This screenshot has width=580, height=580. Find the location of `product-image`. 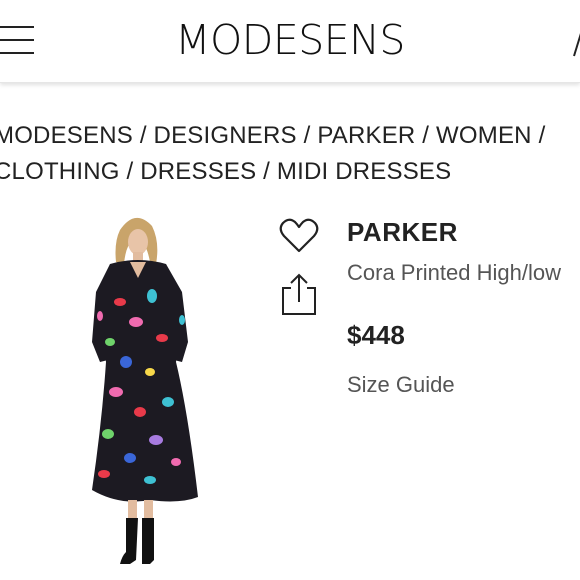

product-image is located at coordinates (145, 392).